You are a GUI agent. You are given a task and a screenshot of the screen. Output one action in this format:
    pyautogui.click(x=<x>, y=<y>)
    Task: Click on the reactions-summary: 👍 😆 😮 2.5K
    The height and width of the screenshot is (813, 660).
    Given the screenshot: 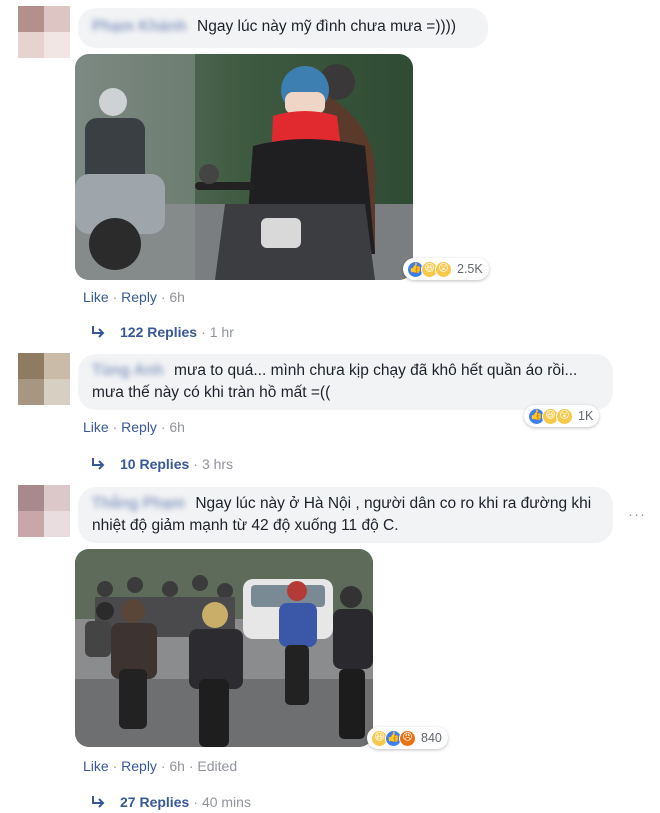 What is the action you would take?
    pyautogui.click(x=446, y=269)
    